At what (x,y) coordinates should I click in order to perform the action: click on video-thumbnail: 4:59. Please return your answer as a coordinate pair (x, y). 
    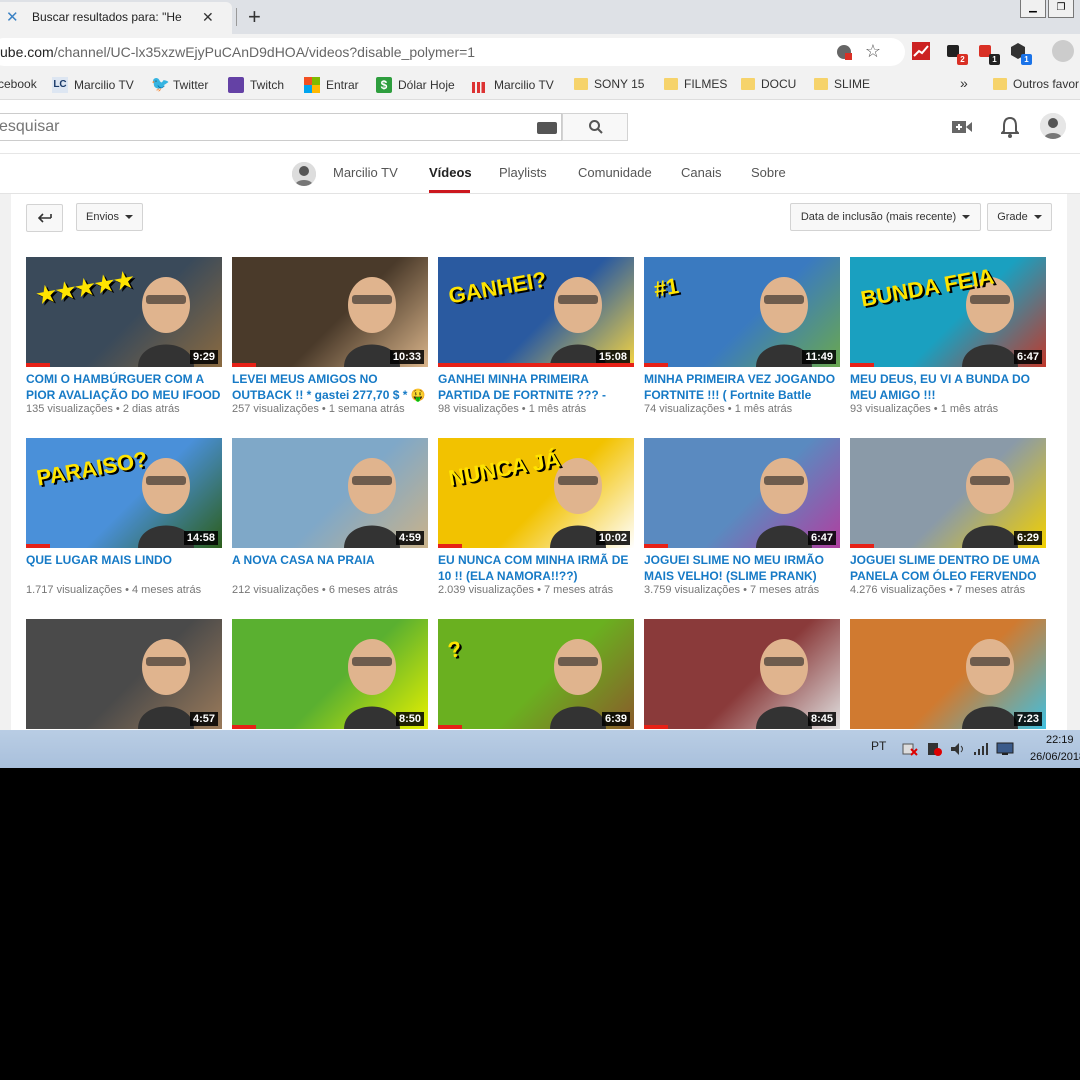
    Looking at the image, I should click on (330, 493).